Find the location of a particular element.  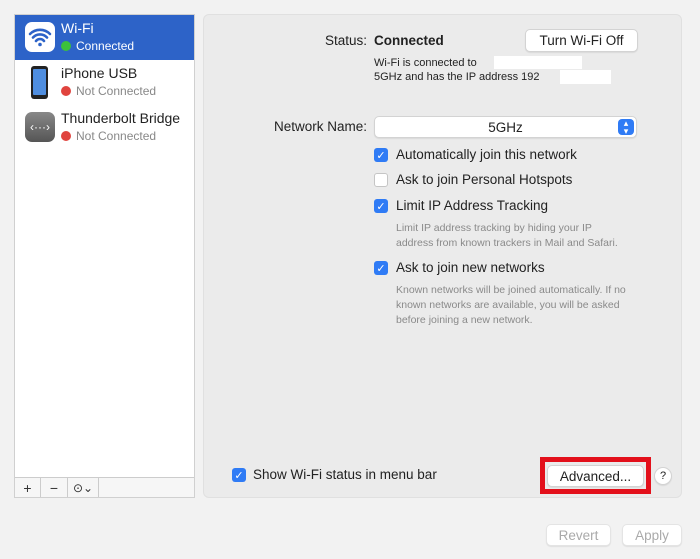

help-button: ? is located at coordinates (663, 476).